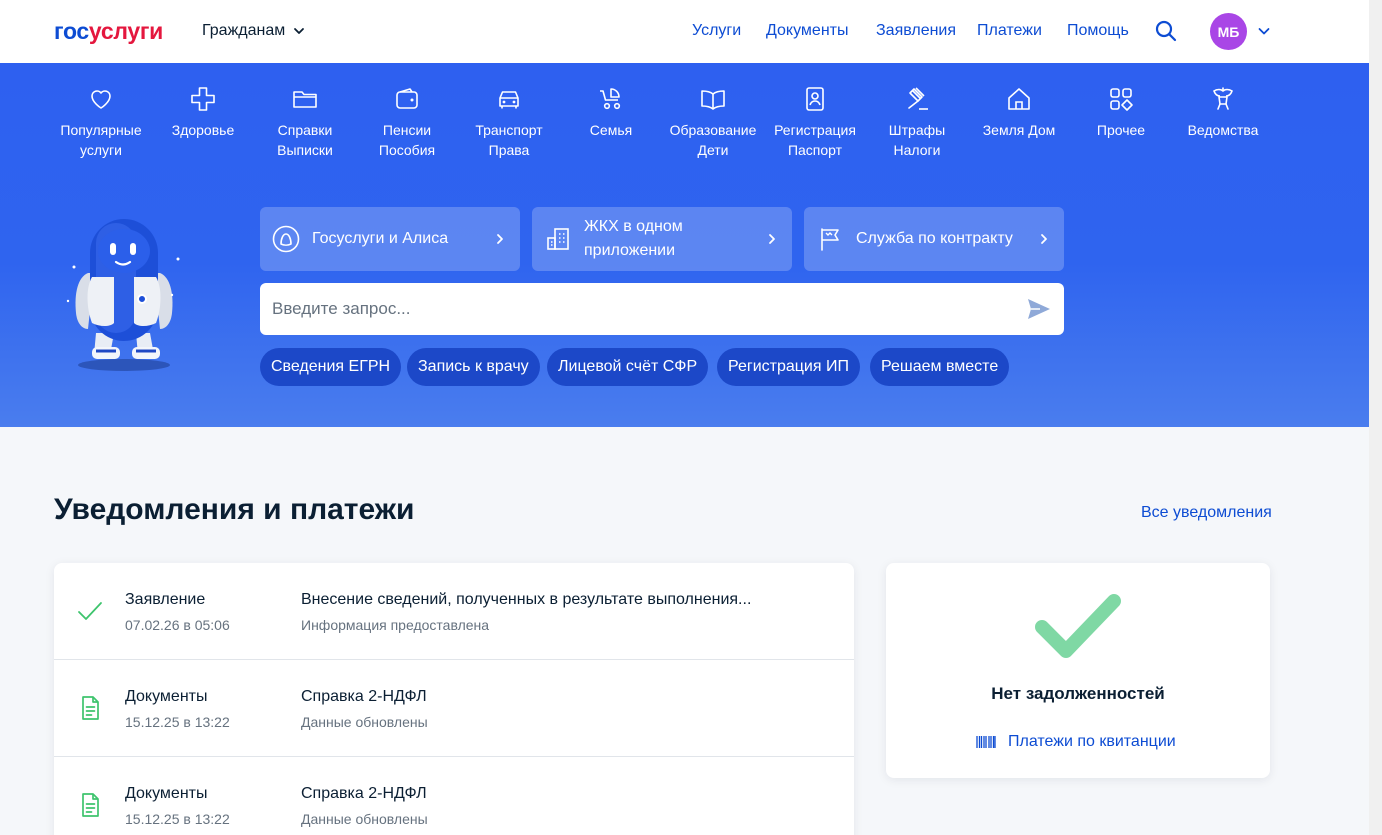 This screenshot has width=1382, height=835. I want to click on category-label: Образование, so click(713, 130).